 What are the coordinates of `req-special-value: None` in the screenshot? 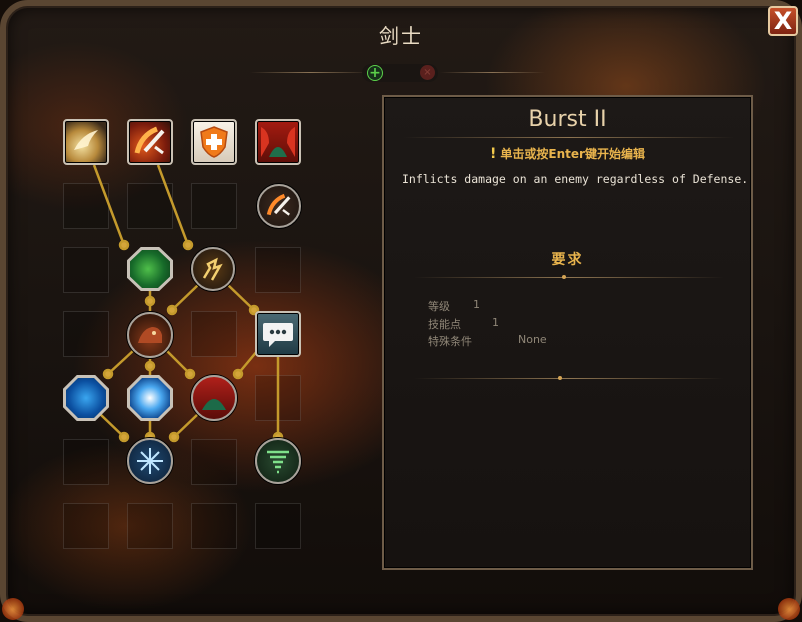 It's located at (532, 339).